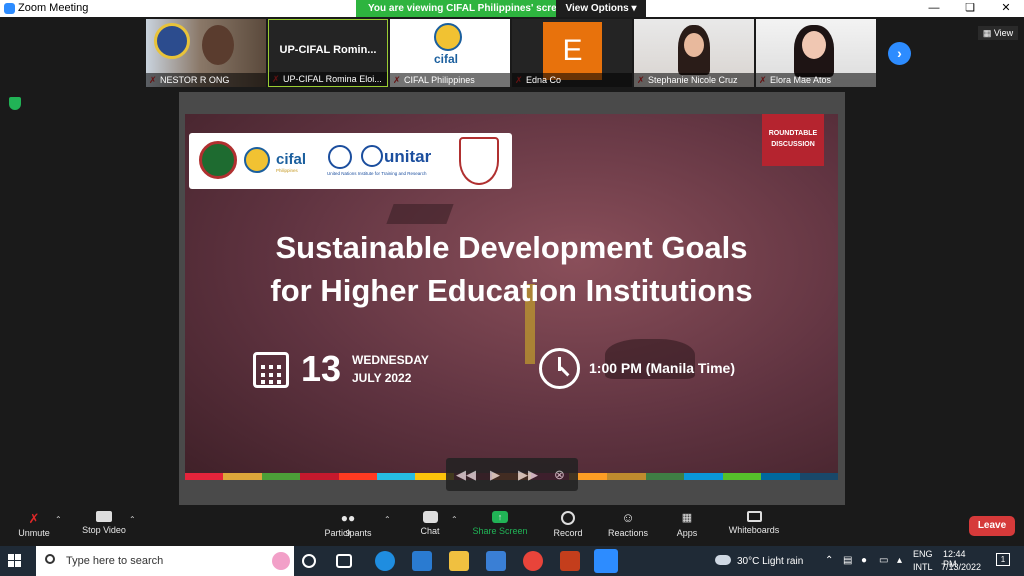 The image size is (1024, 576). I want to click on cifal-logo-text: cifal, so click(446, 59).